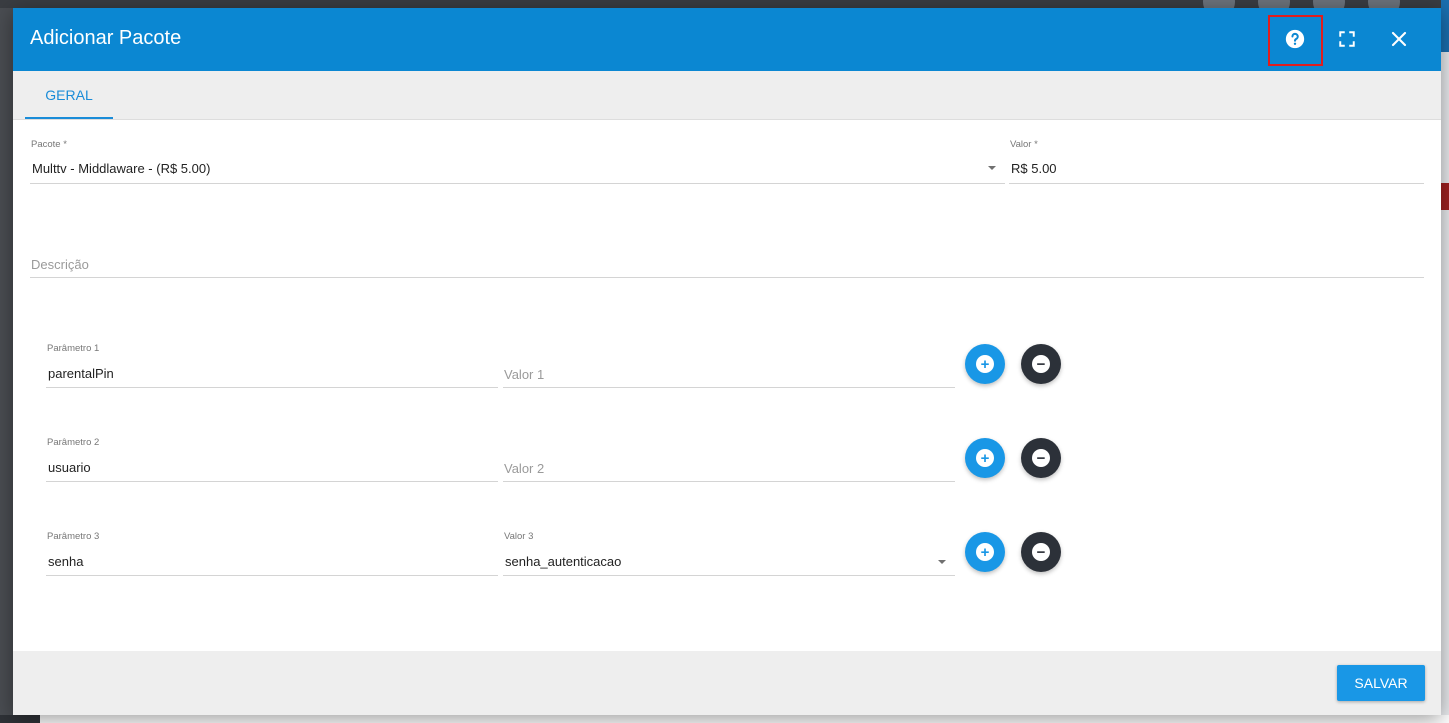  What do you see at coordinates (727, 263) in the screenshot?
I see `description-input: Descrição` at bounding box center [727, 263].